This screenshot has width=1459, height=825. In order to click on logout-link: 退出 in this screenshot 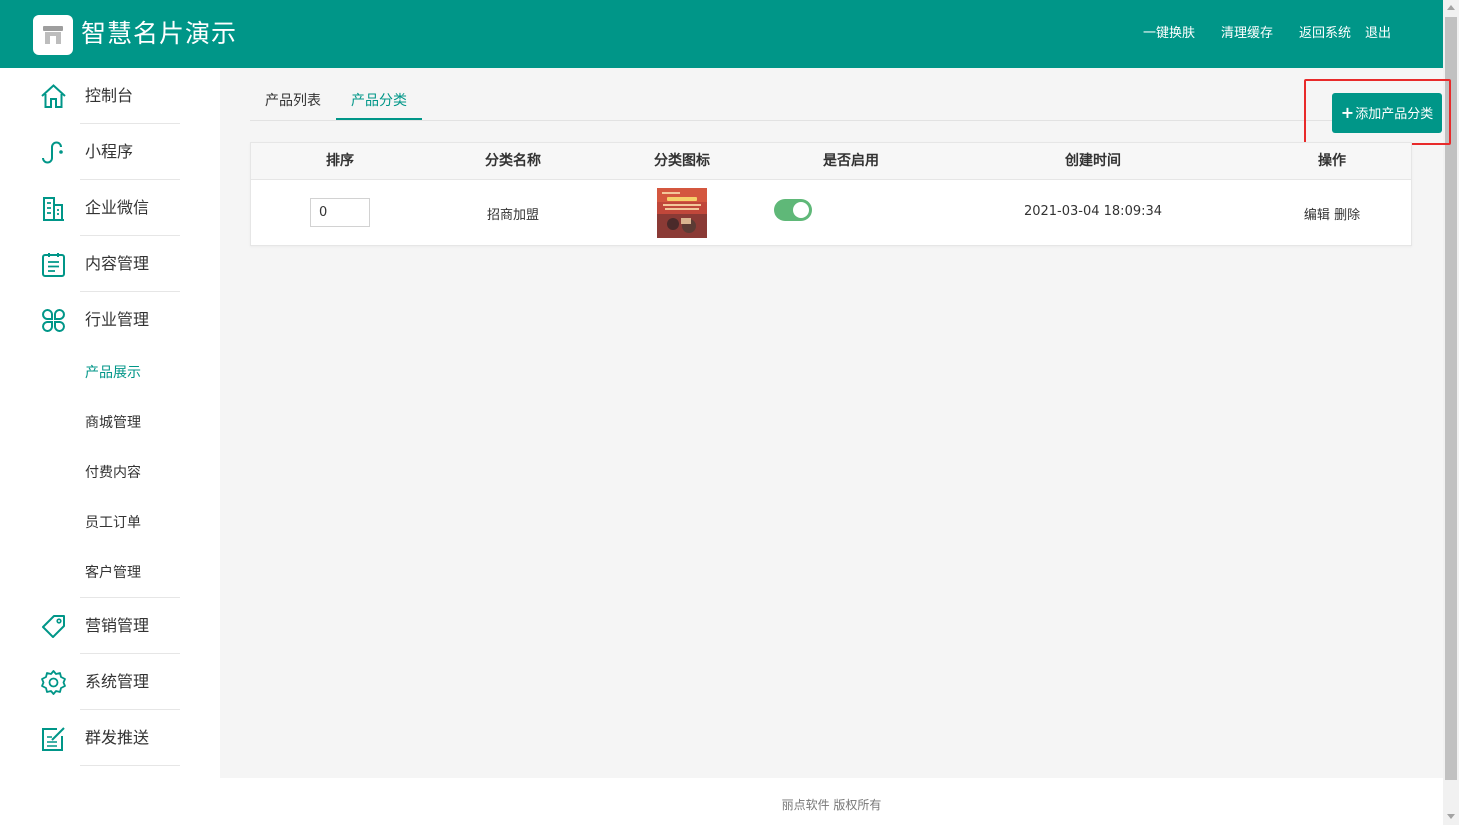, I will do `click(1378, 34)`.